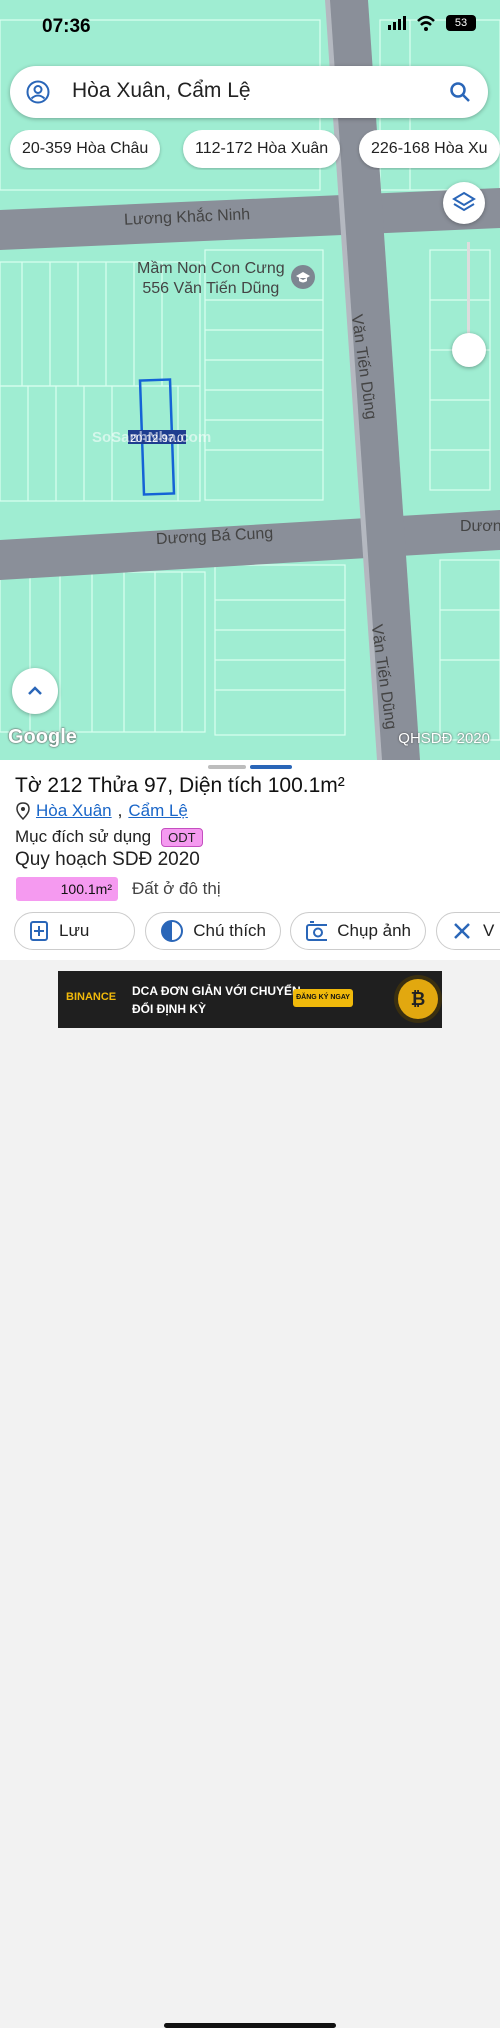 This screenshot has height=2028, width=500. What do you see at coordinates (227, 767) in the screenshot?
I see `sheet-handle` at bounding box center [227, 767].